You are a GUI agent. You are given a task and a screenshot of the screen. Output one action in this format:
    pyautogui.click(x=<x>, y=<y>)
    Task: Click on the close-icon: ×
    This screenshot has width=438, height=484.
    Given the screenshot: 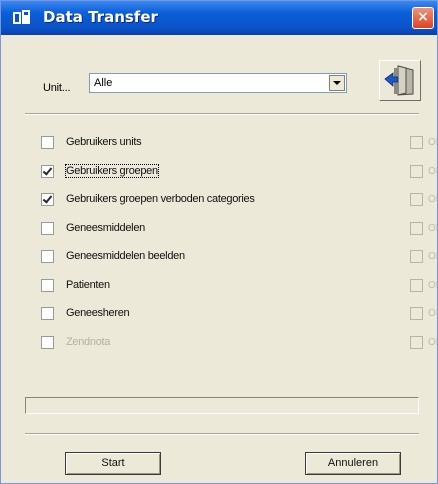 What is the action you would take?
    pyautogui.click(x=423, y=17)
    